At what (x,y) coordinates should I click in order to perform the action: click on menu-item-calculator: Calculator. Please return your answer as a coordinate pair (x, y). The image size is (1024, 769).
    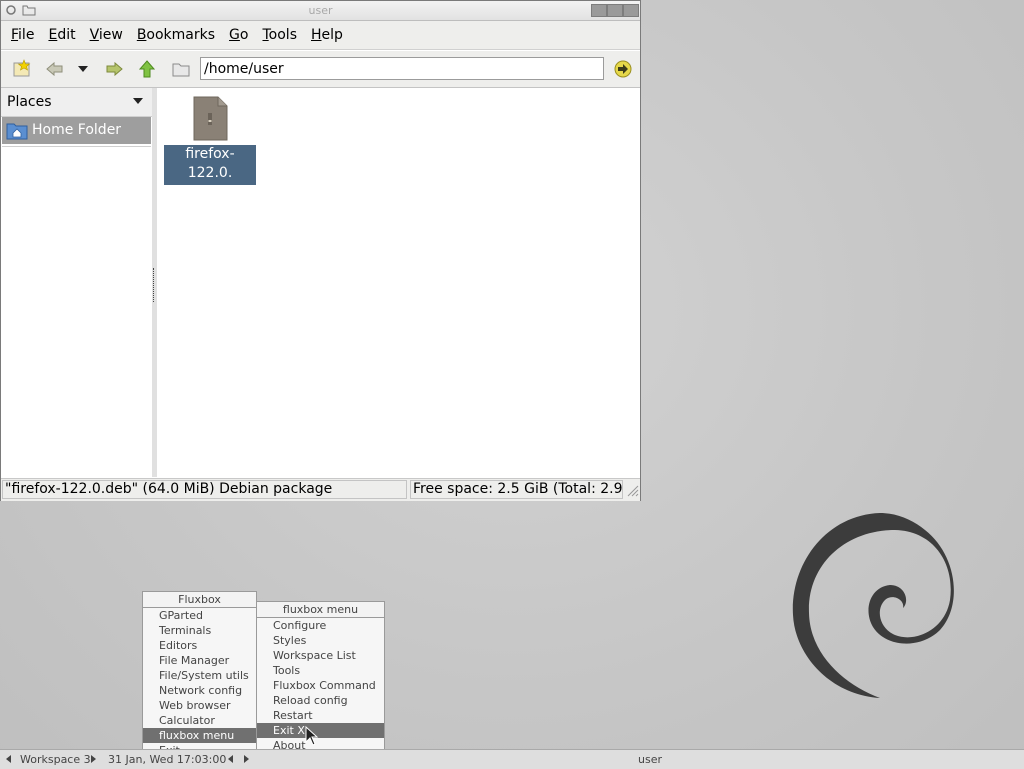
    Looking at the image, I should click on (199, 720).